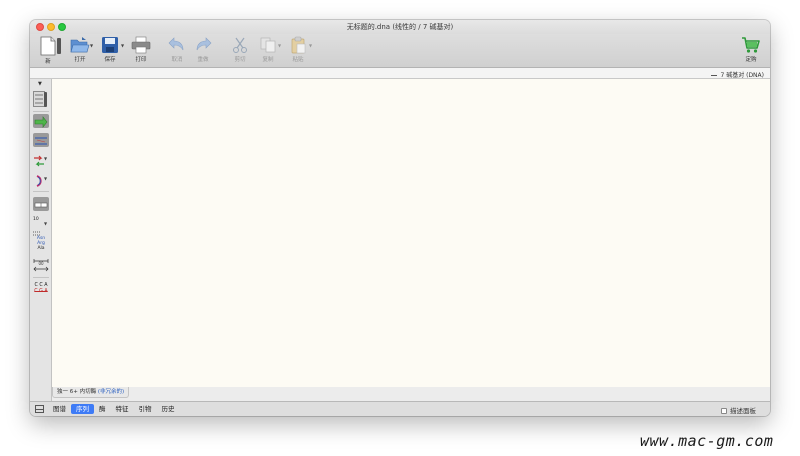 This screenshot has height=456, width=800. I want to click on view-tabs: 图谱 序列 酶 特征 引物 历史, so click(114, 409).